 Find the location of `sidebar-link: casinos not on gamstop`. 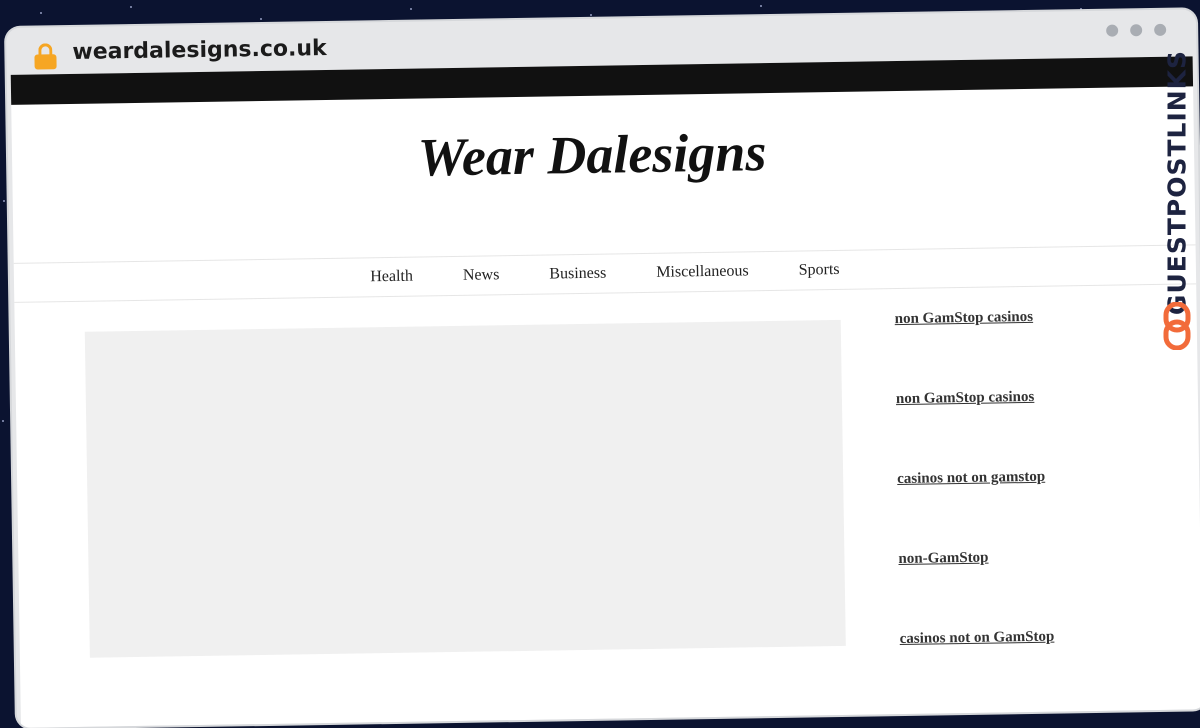

sidebar-link: casinos not on gamstop is located at coordinates (1017, 509).